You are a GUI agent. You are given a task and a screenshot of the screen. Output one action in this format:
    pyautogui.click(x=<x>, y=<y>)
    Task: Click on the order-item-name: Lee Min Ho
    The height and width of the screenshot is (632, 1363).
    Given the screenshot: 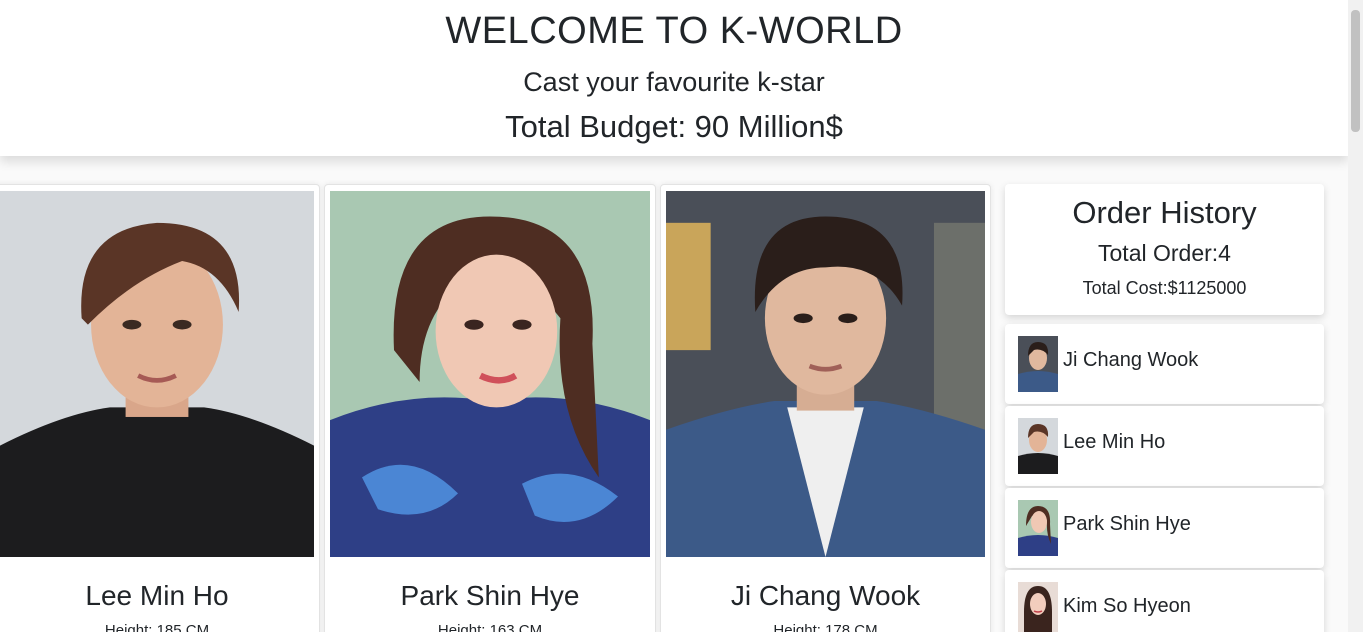 What is the action you would take?
    pyautogui.click(x=1114, y=442)
    